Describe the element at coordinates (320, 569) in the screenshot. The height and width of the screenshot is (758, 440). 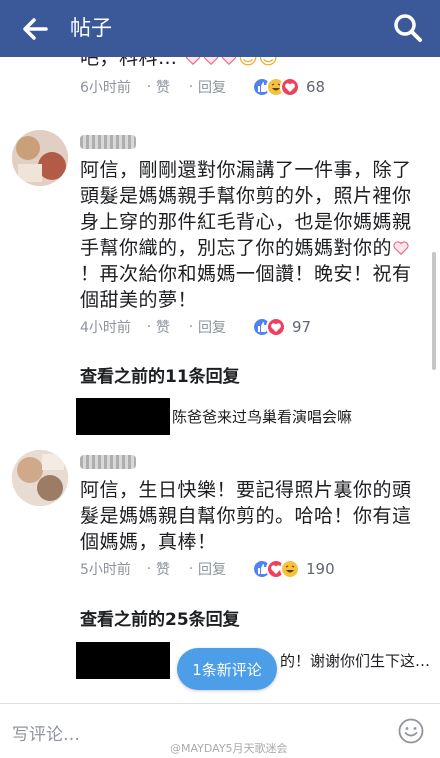
I see `reaction-count: 190` at that location.